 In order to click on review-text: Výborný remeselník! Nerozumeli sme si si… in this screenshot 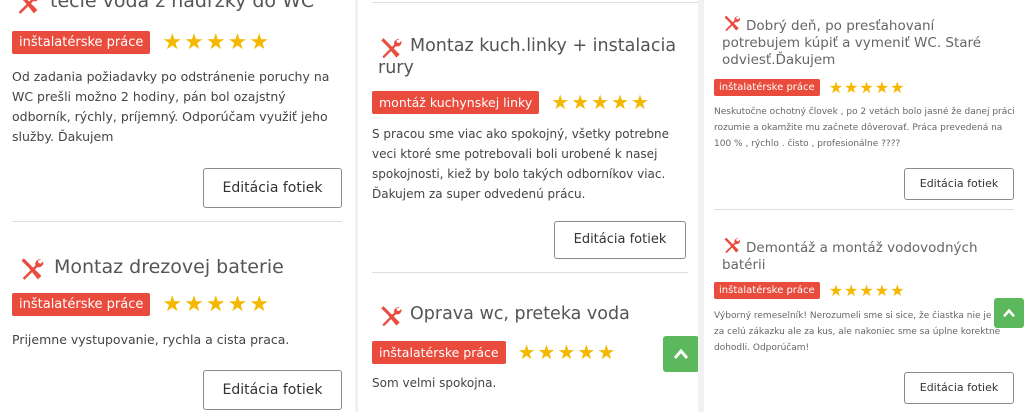, I will do `click(857, 332)`.